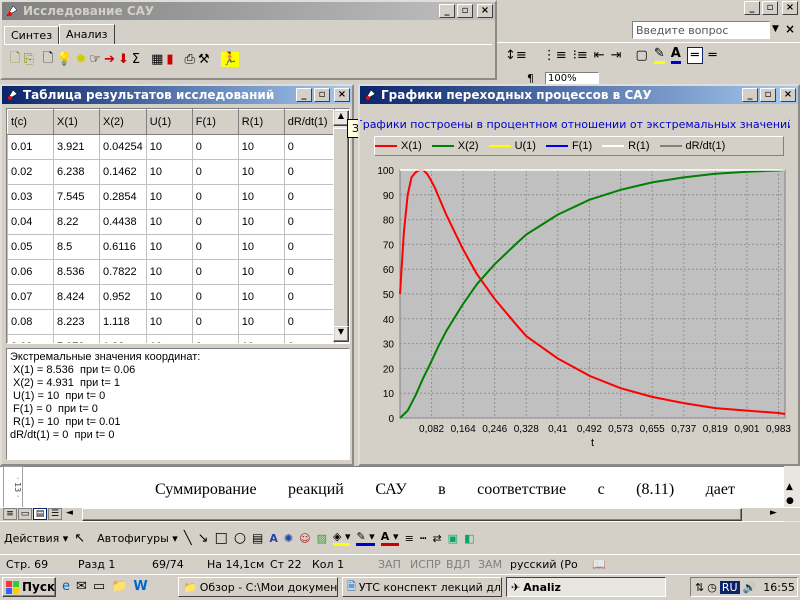  What do you see at coordinates (188, 538) in the screenshot?
I see `line-tool-icon: ╲` at bounding box center [188, 538].